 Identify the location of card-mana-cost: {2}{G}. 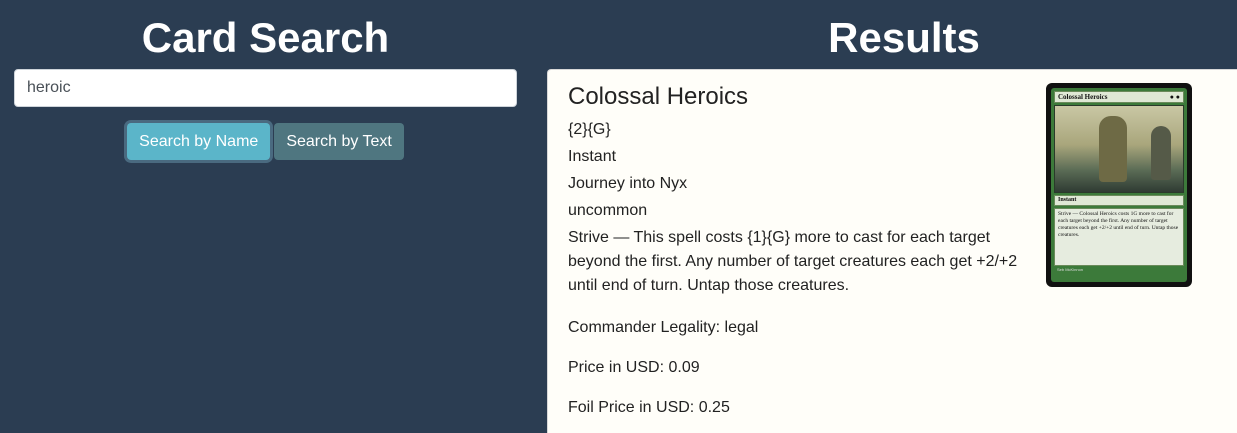
(589, 129).